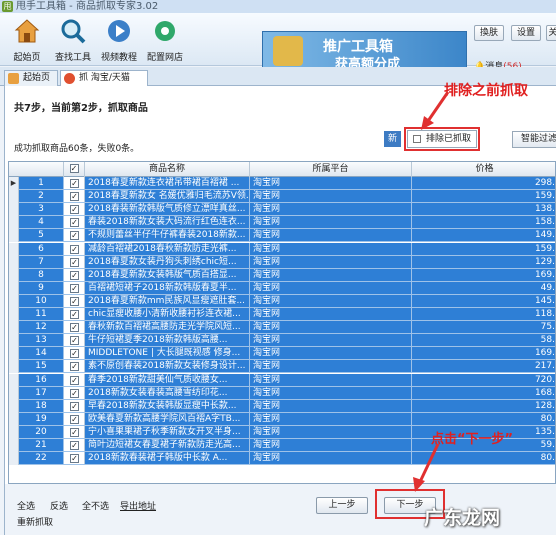 The height and width of the screenshot is (535, 556). I want to click on header-price: 价格, so click(483, 169).